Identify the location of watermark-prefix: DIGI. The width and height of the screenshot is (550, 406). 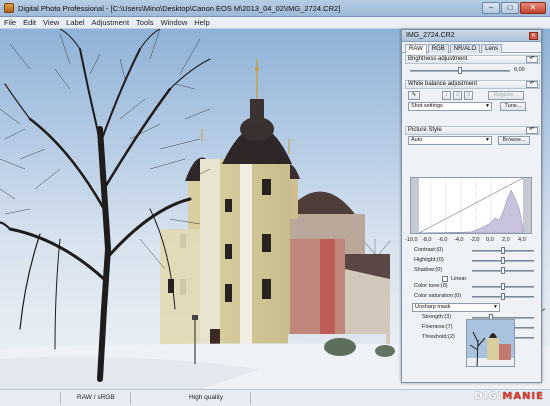
(488, 396).